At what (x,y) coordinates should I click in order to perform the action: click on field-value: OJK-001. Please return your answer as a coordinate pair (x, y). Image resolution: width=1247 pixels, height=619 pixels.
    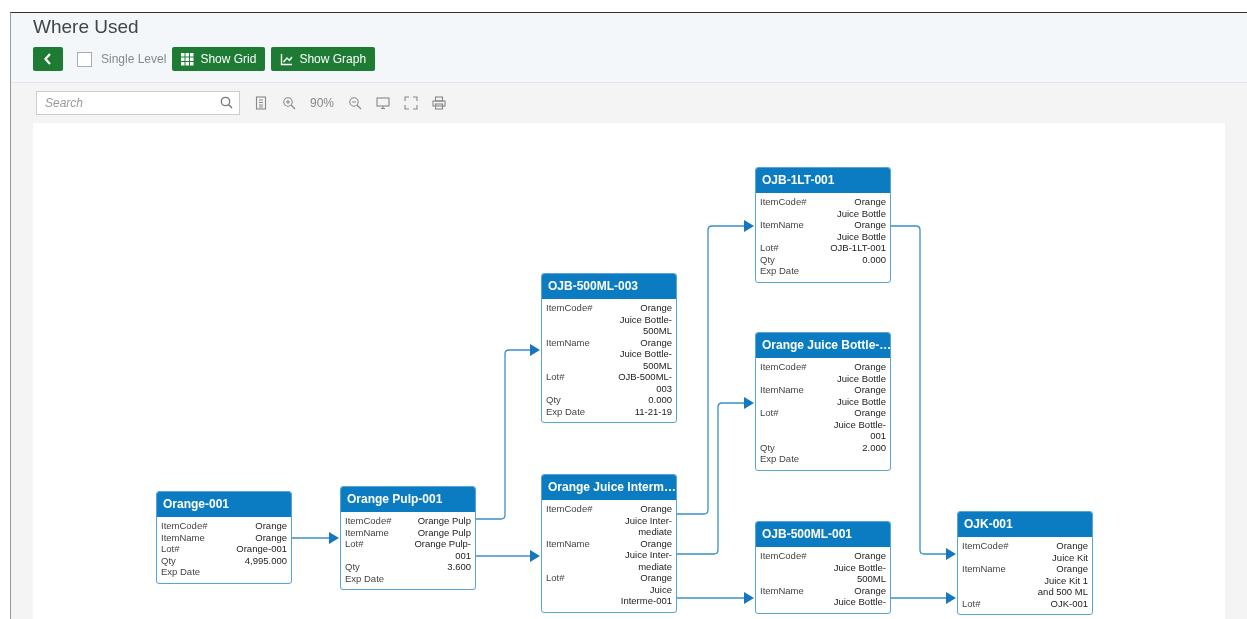
    Looking at the image, I should click on (1069, 603).